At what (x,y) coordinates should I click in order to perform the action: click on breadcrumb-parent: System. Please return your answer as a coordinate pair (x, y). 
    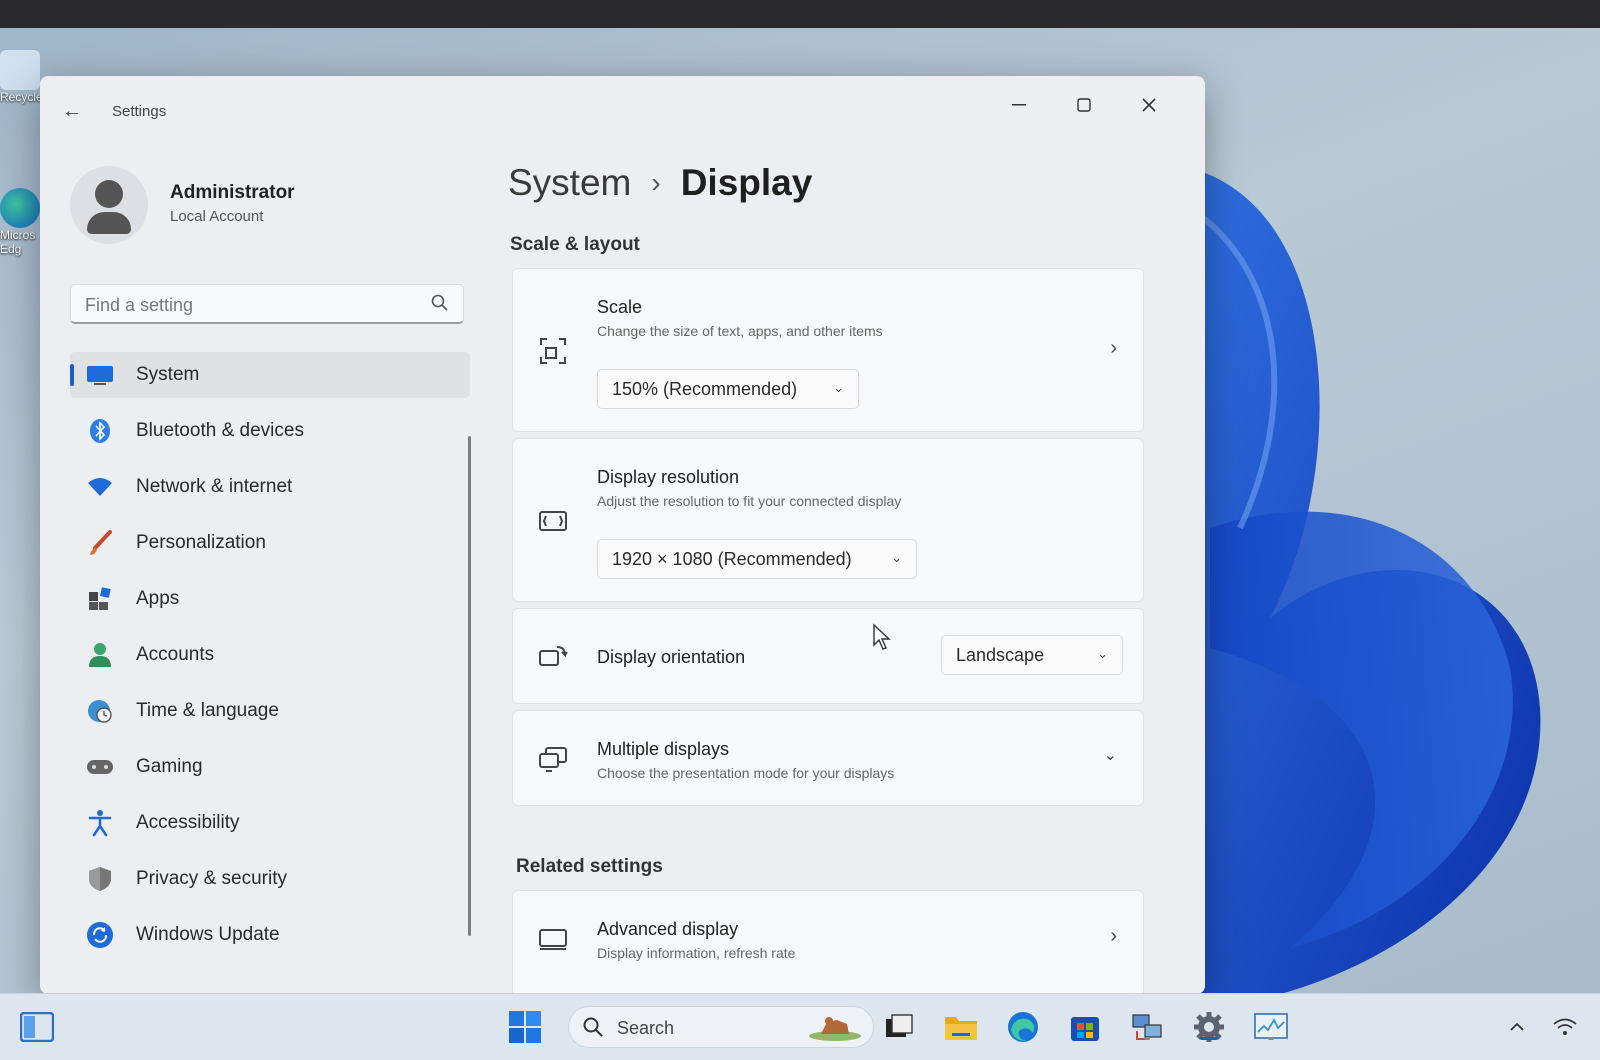
    Looking at the image, I should click on (569, 183).